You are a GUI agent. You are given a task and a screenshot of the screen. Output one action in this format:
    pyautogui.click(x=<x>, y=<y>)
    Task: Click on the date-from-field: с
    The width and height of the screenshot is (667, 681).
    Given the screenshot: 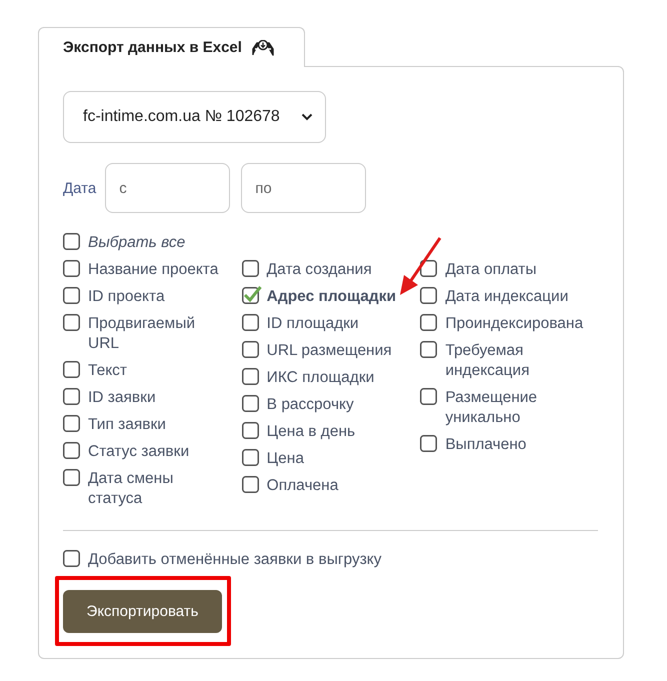 What is the action you would take?
    pyautogui.click(x=167, y=188)
    